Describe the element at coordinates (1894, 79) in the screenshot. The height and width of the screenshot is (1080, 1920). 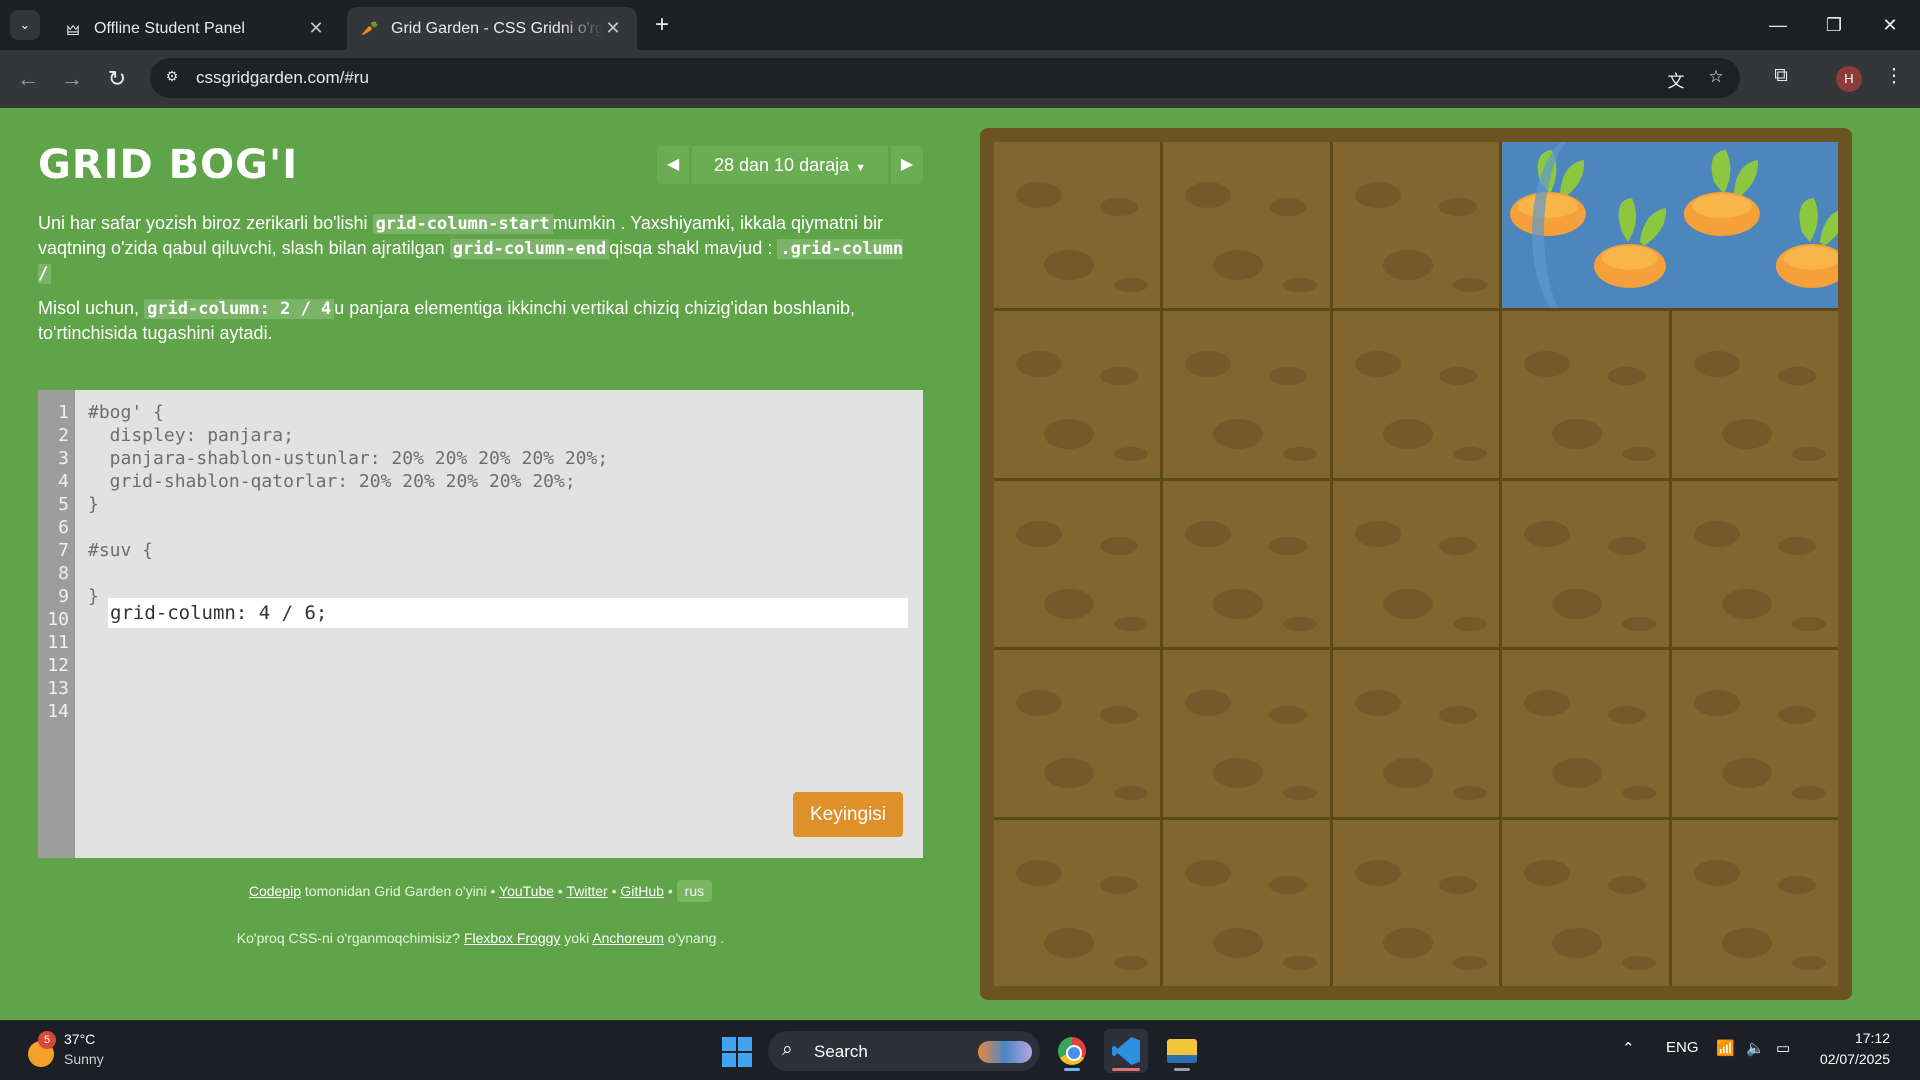
I see `more-menu-icon: ⋮` at that location.